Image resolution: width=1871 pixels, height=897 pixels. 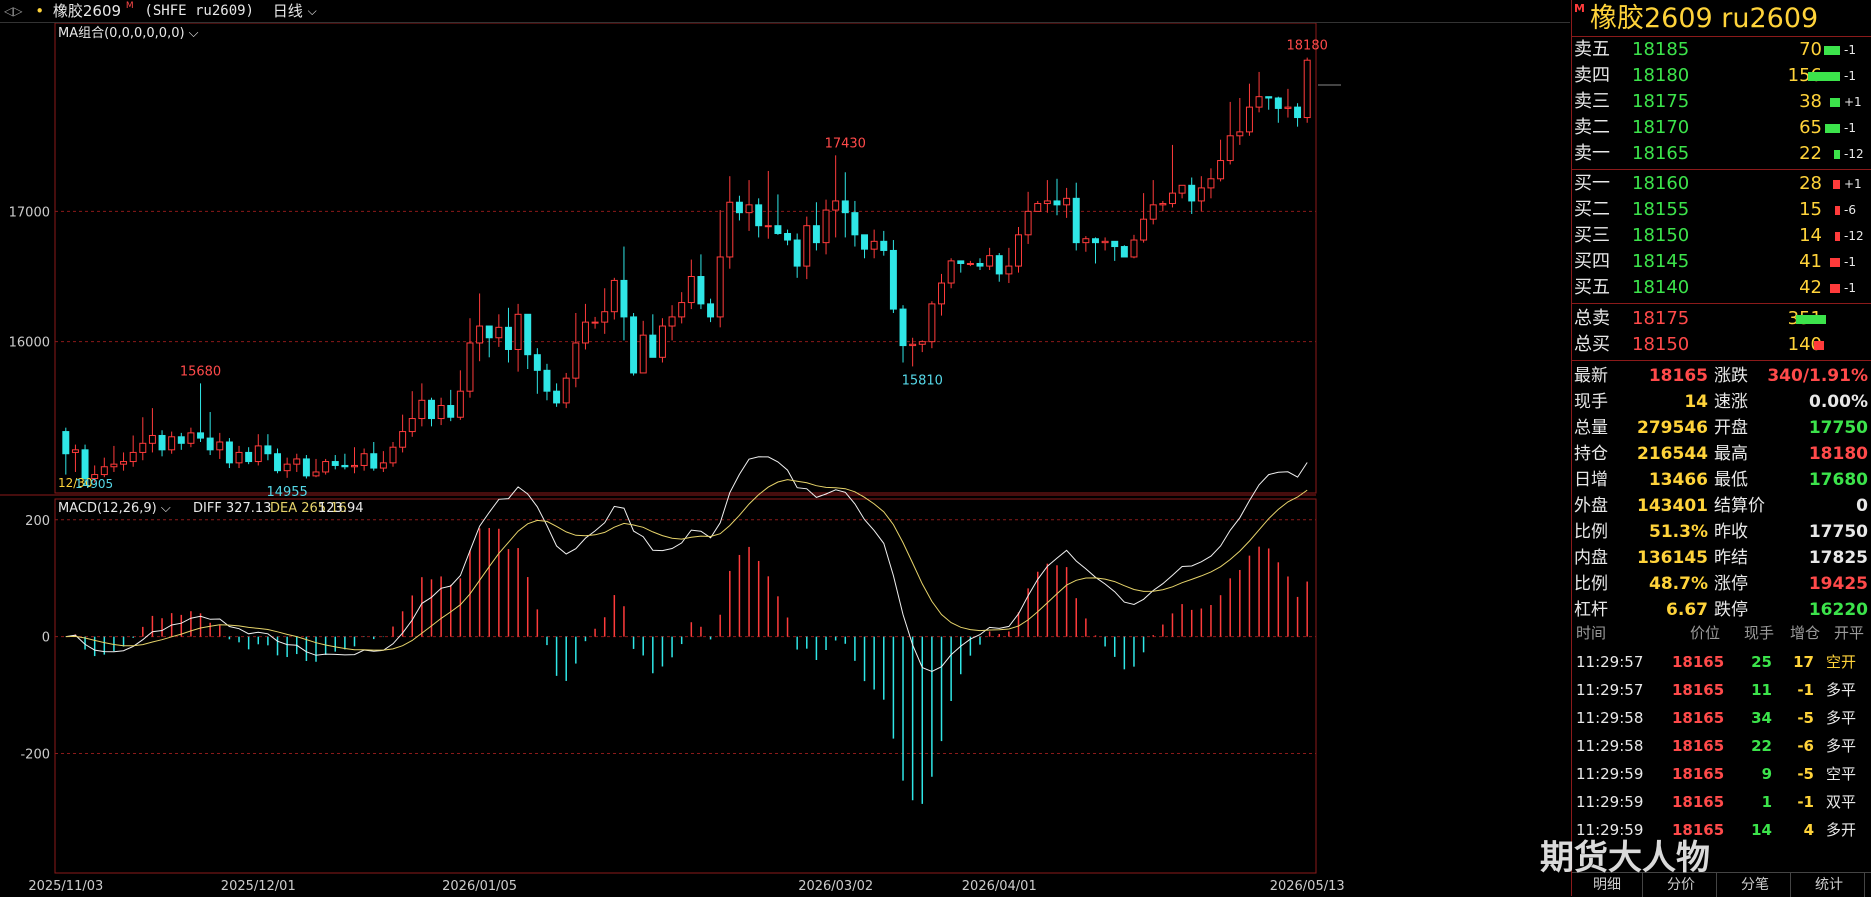 I want to click on chevron-down-icon: ⌵, so click(x=312, y=11).